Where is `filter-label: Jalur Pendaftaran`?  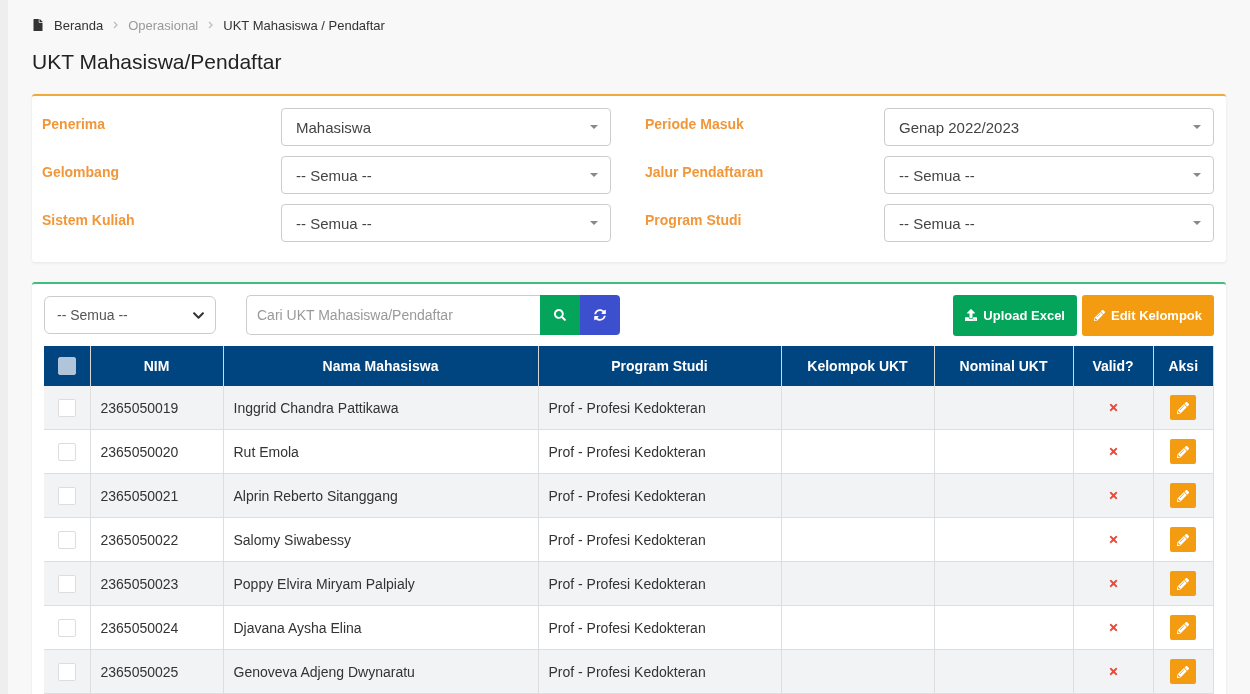 filter-label: Jalur Pendaftaran is located at coordinates (704, 171).